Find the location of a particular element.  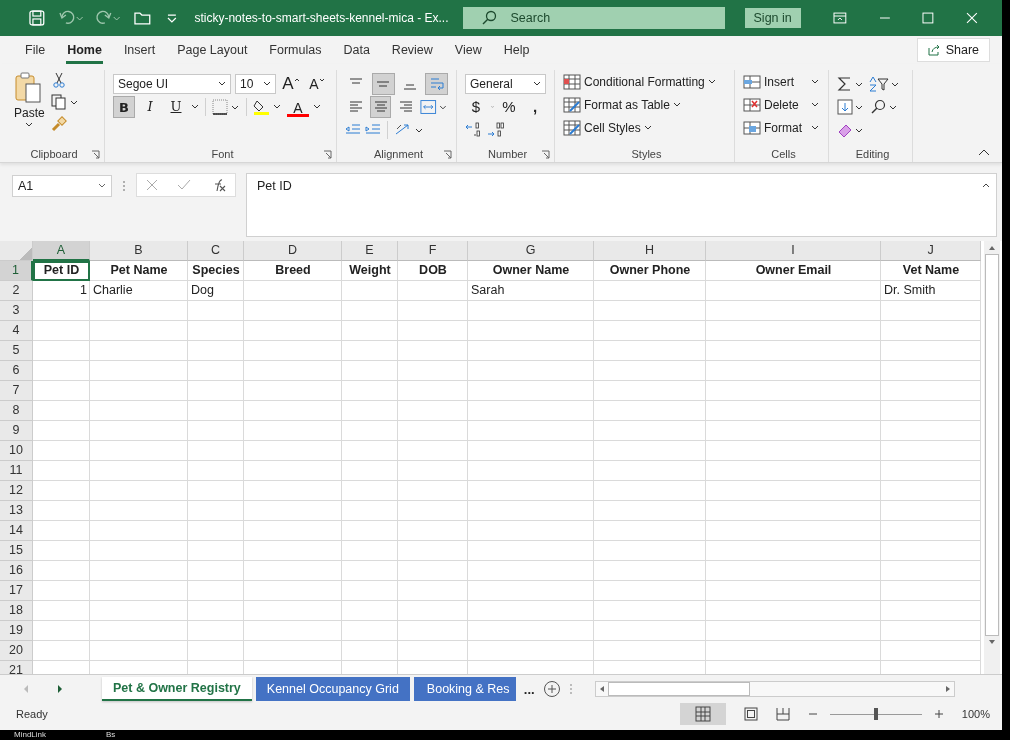

column-header: E is located at coordinates (370, 251).